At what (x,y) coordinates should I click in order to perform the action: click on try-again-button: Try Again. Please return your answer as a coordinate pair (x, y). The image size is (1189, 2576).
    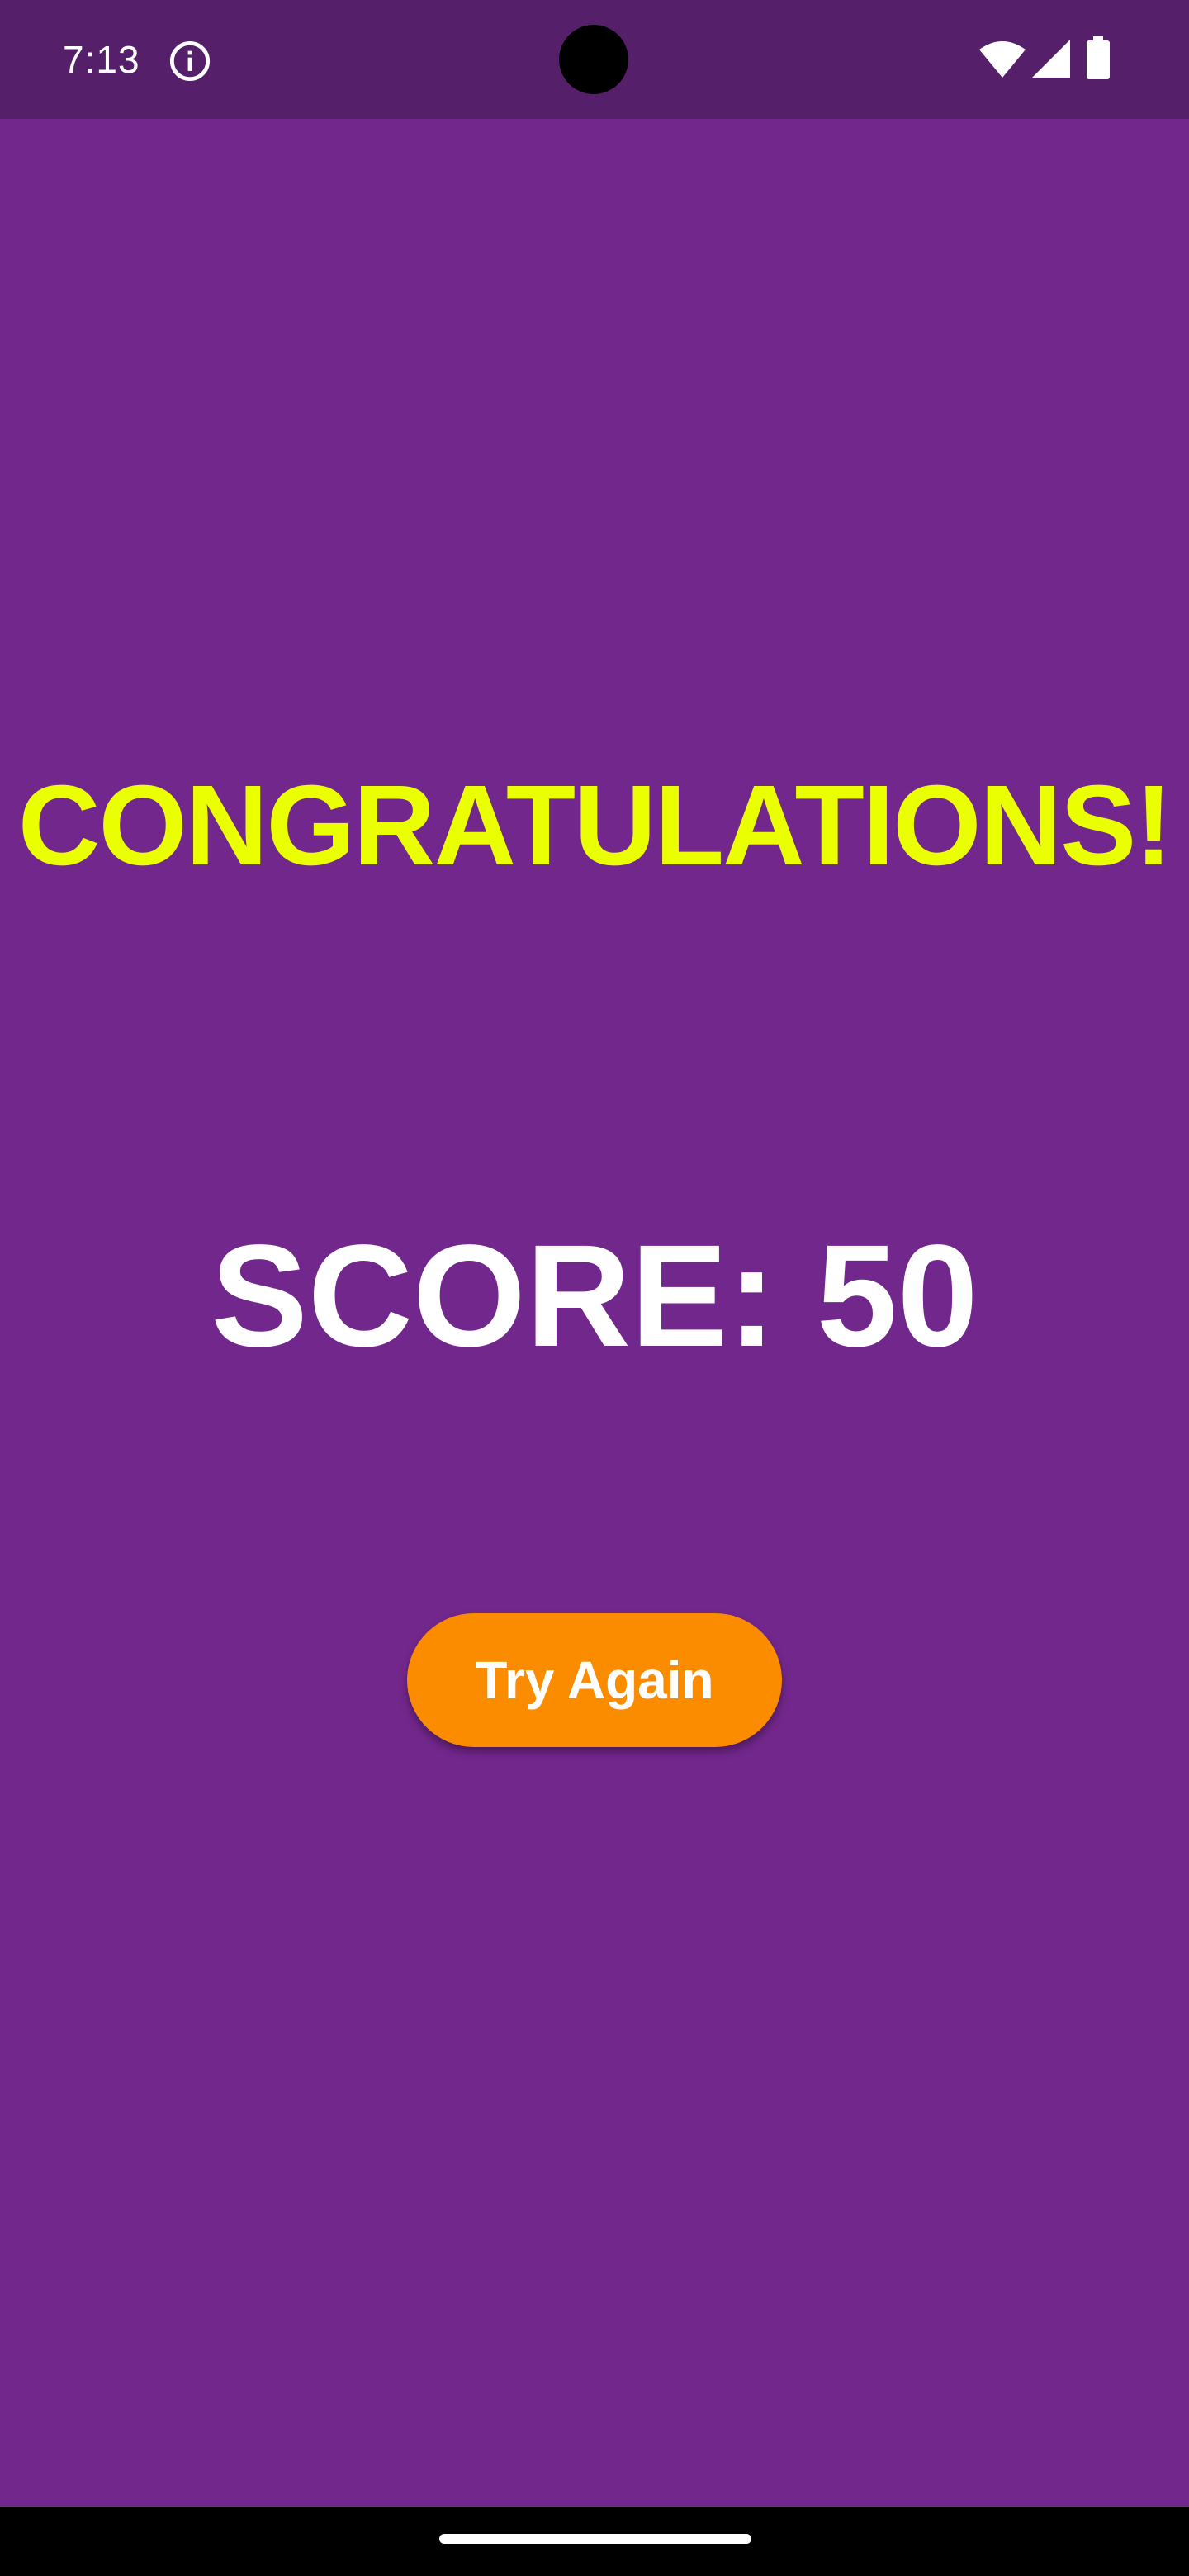
    Looking at the image, I should click on (594, 1680).